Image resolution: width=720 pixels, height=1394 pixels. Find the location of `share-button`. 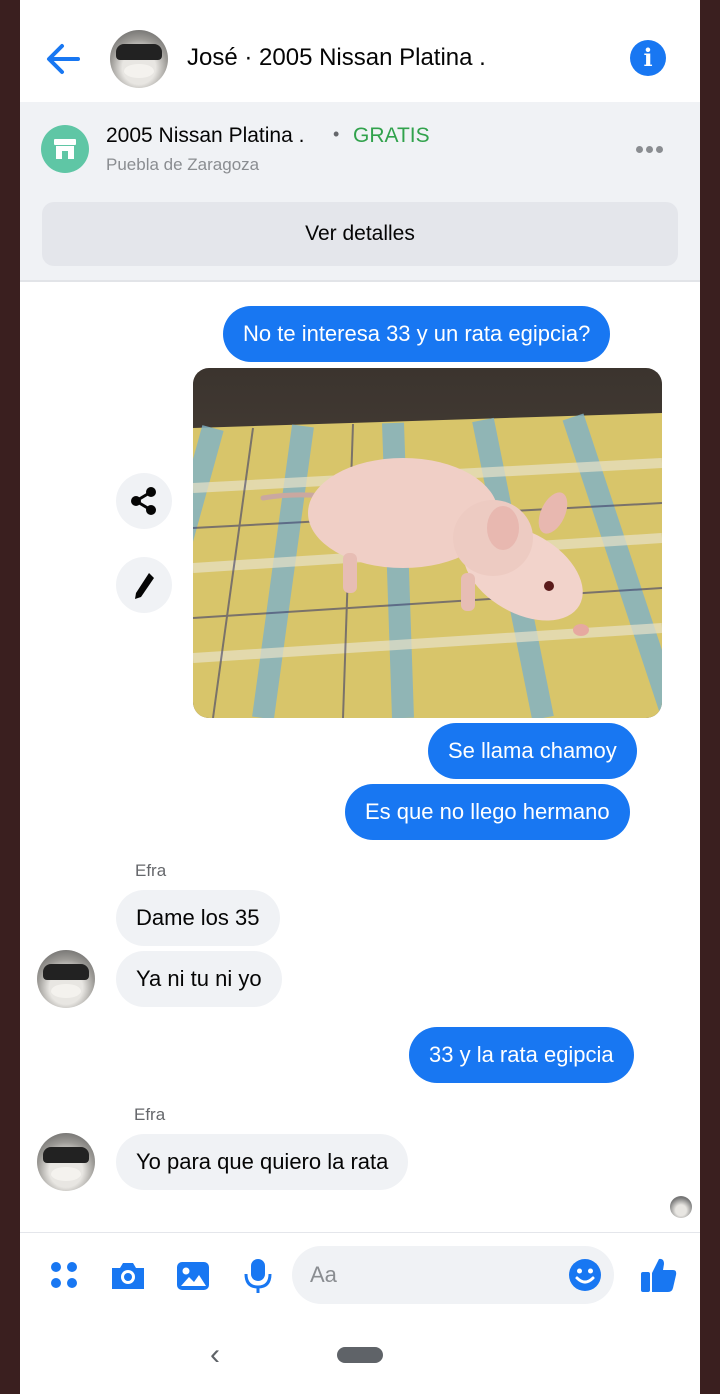

share-button is located at coordinates (144, 501).